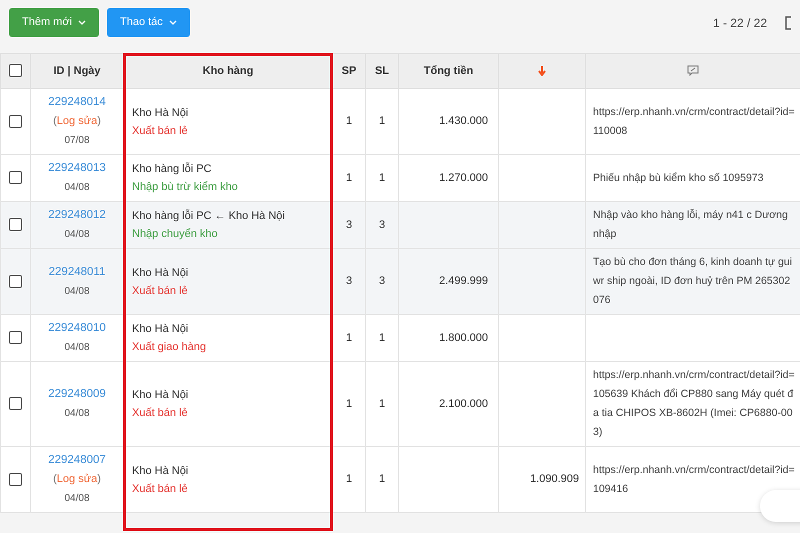 The image size is (800, 533). I want to click on note-text: Tạo bù cho đơn tháng 6, kinh doanh tự guiwr ship ngoài, ID đơn huỷ trên PM 265302076, so click(693, 281).